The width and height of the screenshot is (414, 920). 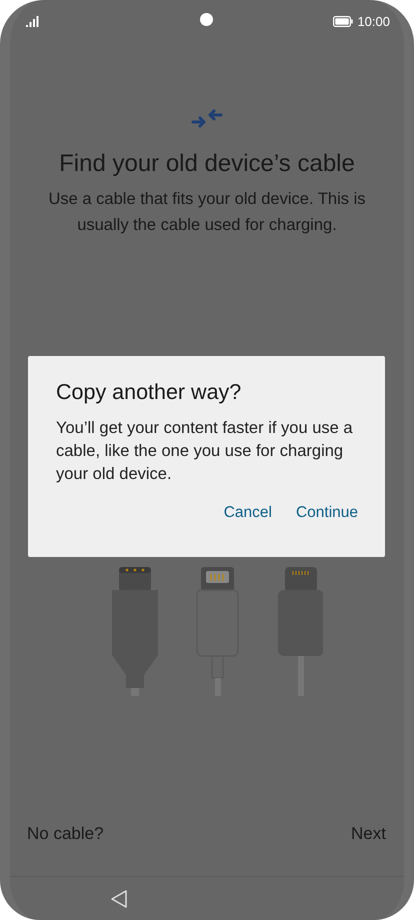 What do you see at coordinates (149, 392) in the screenshot?
I see `dialog-title: Copy another way?` at bounding box center [149, 392].